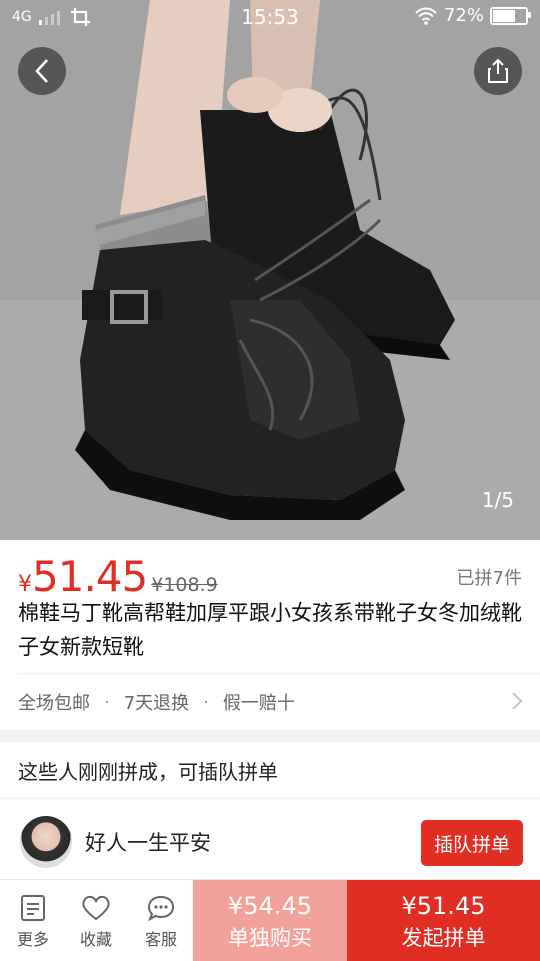  I want to click on join-group-button: 插队拼单, so click(472, 843).